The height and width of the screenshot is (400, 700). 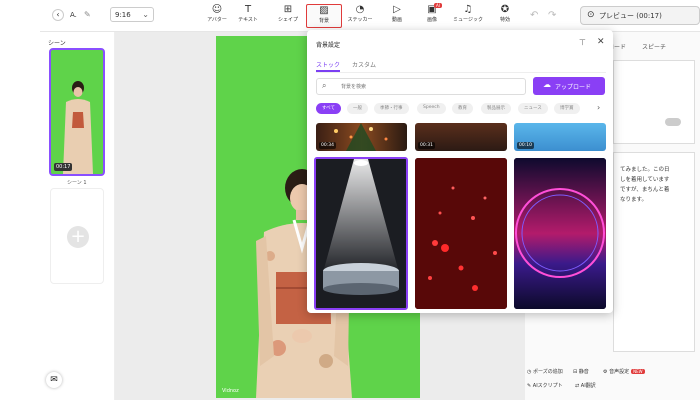 I want to click on ai-translate-label: AI翻訳, so click(x=588, y=386).